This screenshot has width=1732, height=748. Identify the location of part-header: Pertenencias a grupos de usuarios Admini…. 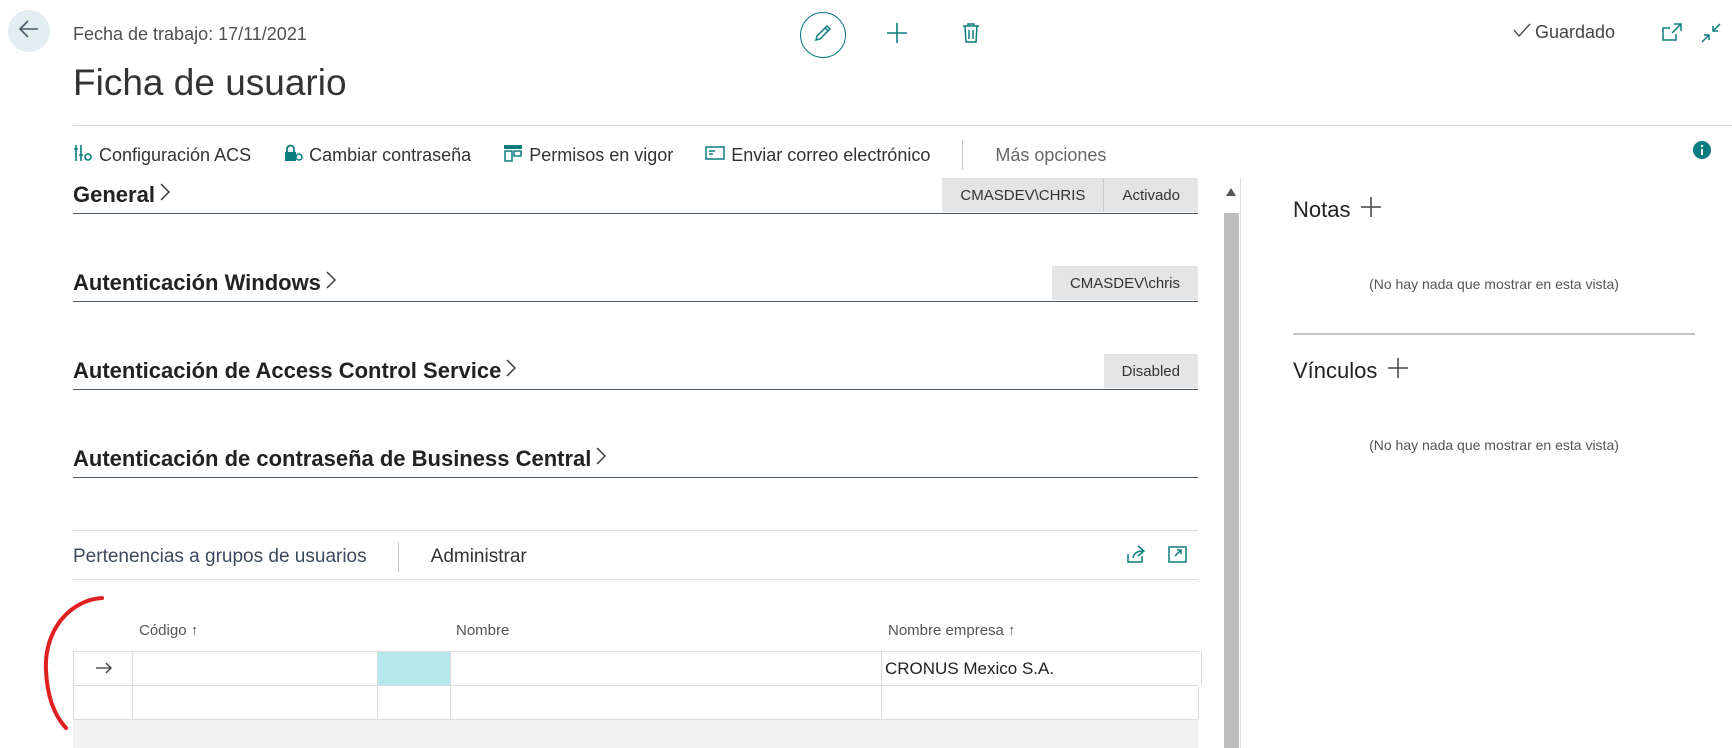
(300, 557).